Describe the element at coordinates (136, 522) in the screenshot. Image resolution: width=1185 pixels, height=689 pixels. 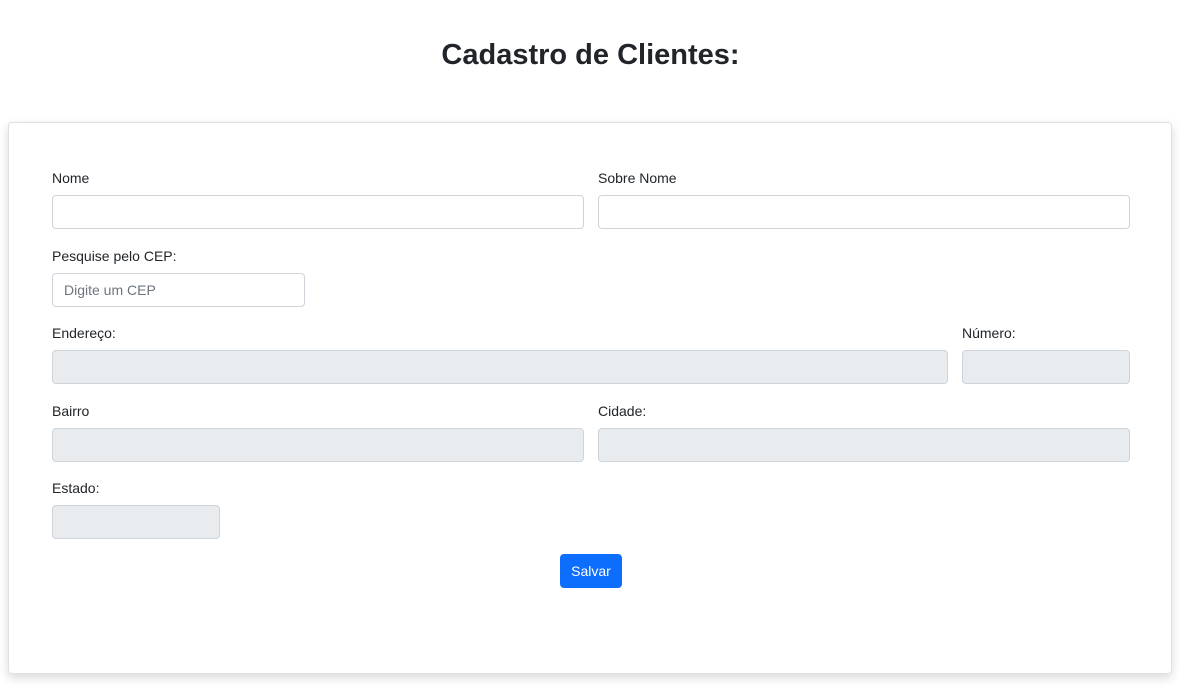
I see `estado-input` at that location.